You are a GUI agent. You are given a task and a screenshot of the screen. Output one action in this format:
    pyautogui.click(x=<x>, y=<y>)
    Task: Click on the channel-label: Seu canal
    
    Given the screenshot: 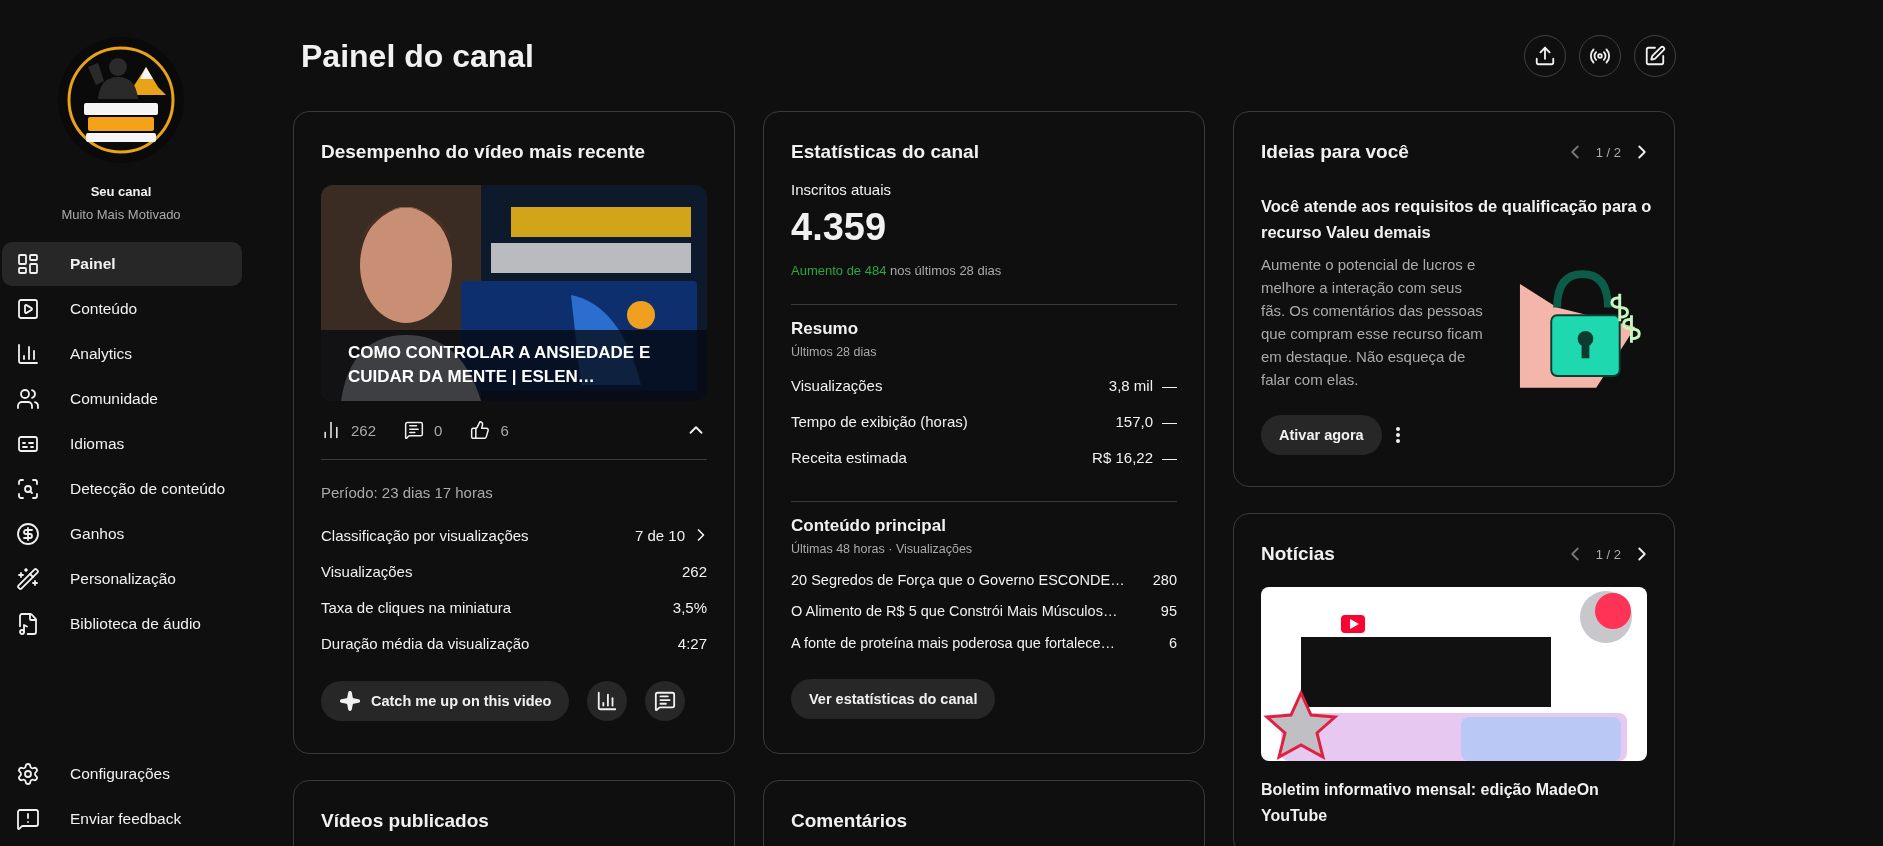 What is the action you would take?
    pyautogui.click(x=121, y=191)
    